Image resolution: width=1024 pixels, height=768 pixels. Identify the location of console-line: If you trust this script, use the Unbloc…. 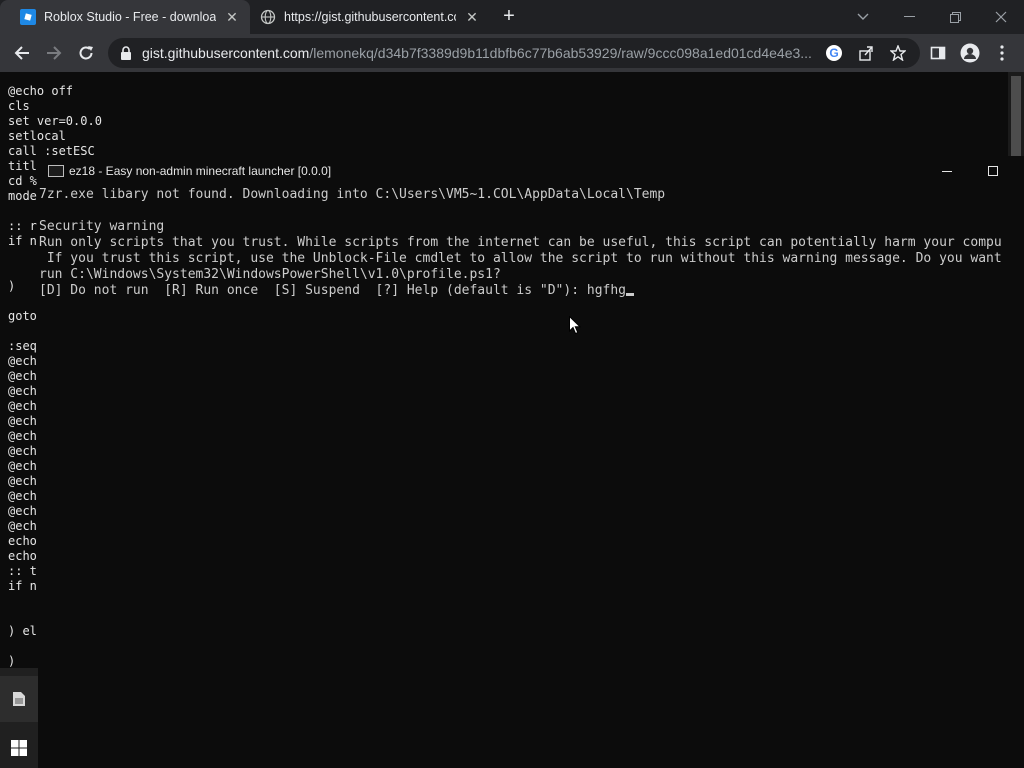
(520, 258).